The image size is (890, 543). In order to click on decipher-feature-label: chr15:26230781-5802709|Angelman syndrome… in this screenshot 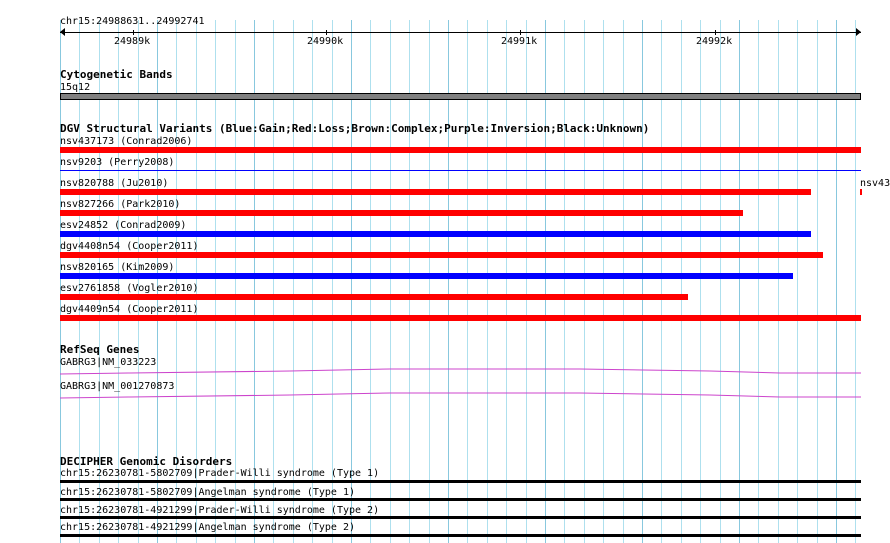, I will do `click(208, 492)`.